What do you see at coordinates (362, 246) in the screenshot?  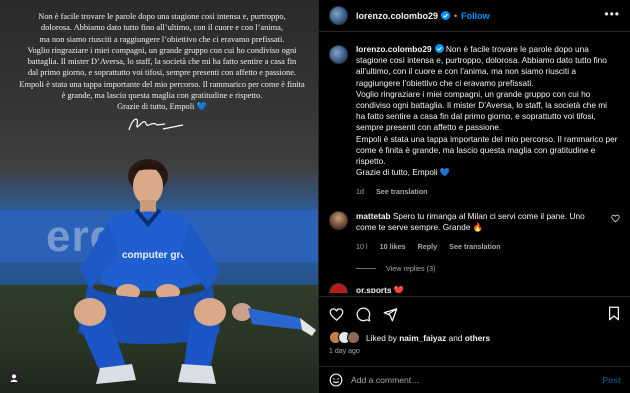 I see `comment-age: 10 l` at bounding box center [362, 246].